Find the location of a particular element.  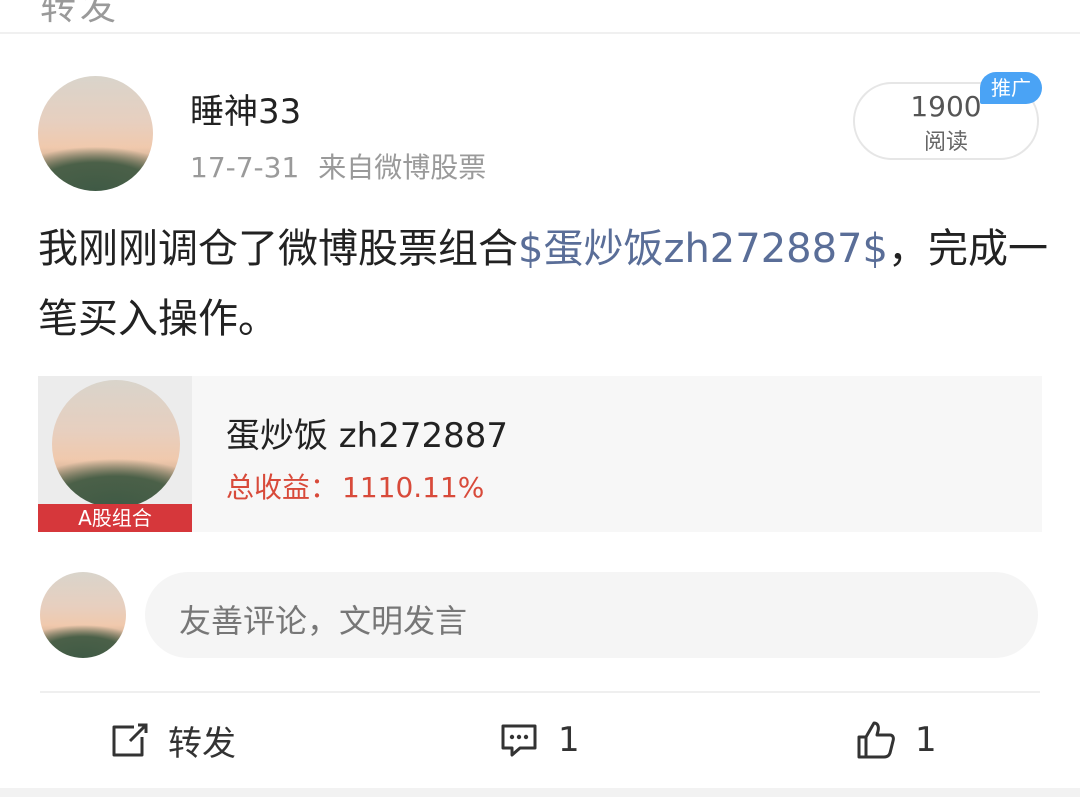

repost-button: 转发 is located at coordinates (172, 740).